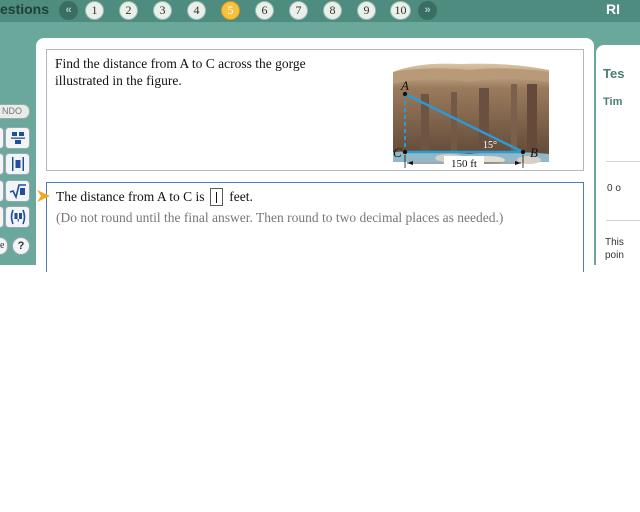  Describe the element at coordinates (128, 10) in the screenshot. I see `question-2-button: 2` at that location.